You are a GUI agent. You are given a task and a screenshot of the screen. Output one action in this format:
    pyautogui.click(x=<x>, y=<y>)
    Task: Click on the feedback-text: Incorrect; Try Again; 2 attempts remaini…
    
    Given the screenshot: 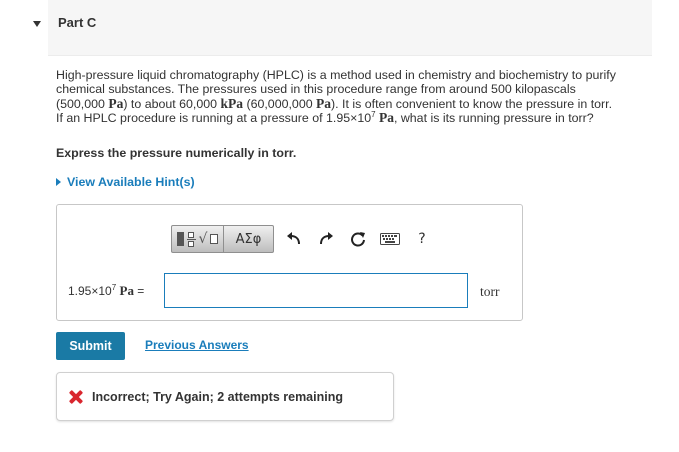 What is the action you would take?
    pyautogui.click(x=217, y=396)
    